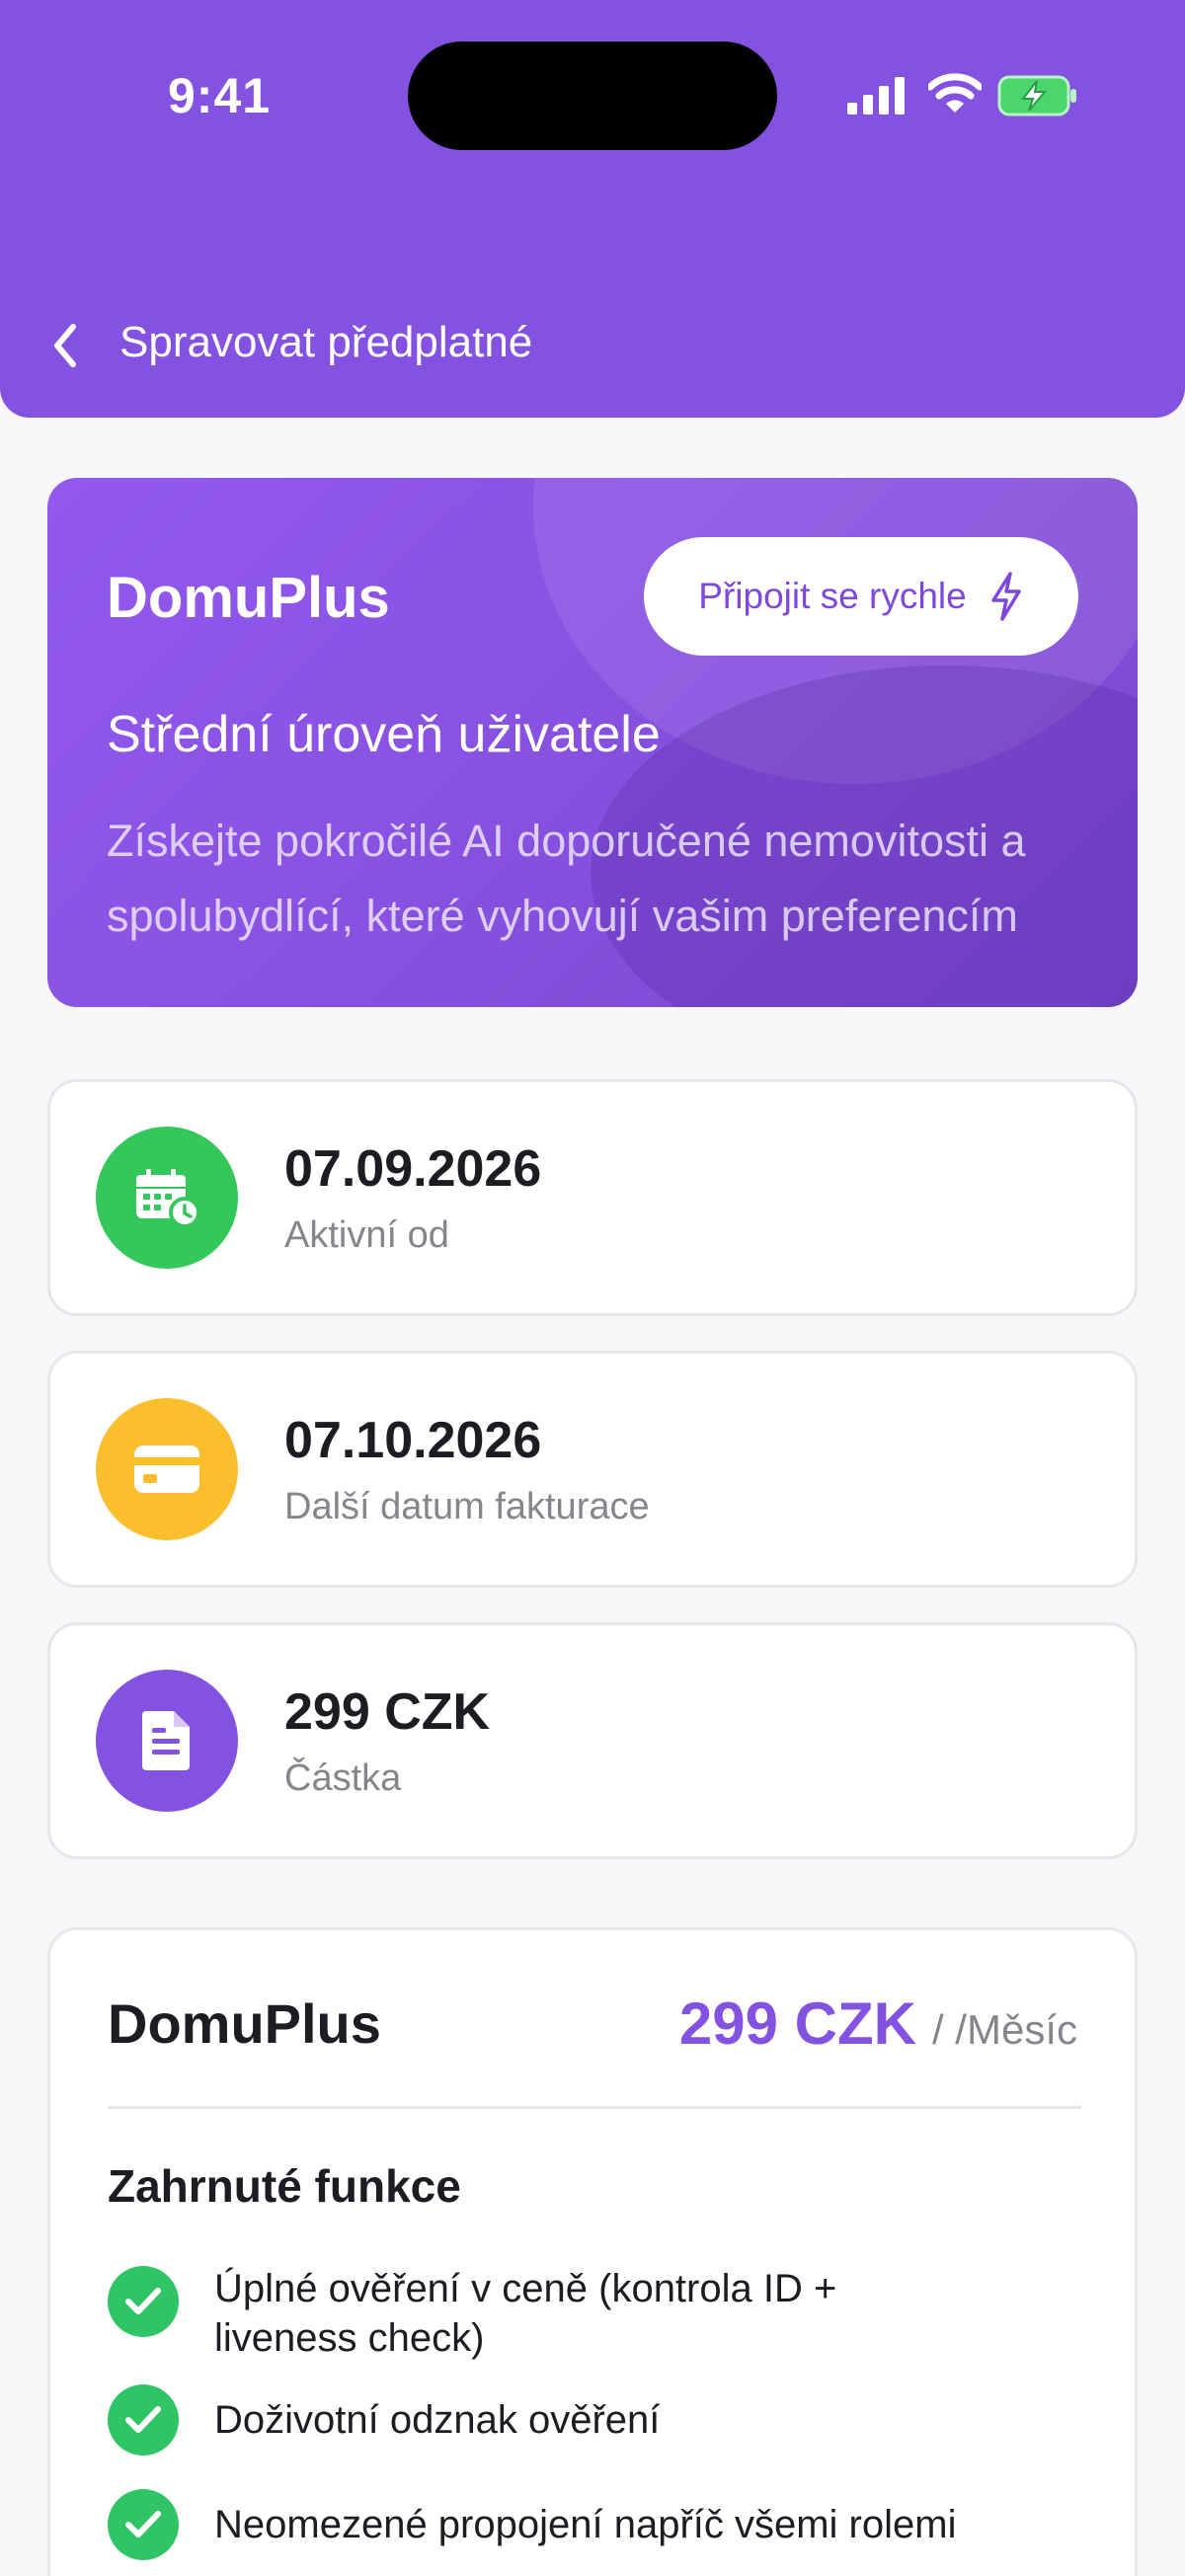  Describe the element at coordinates (1036, 96) in the screenshot. I see `battery-charging-icon` at that location.